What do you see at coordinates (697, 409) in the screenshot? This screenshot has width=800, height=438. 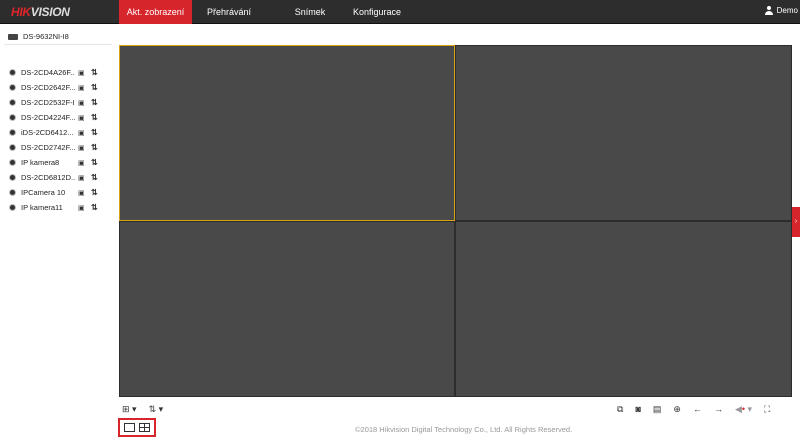 I see `prev-icon: ←` at bounding box center [697, 409].